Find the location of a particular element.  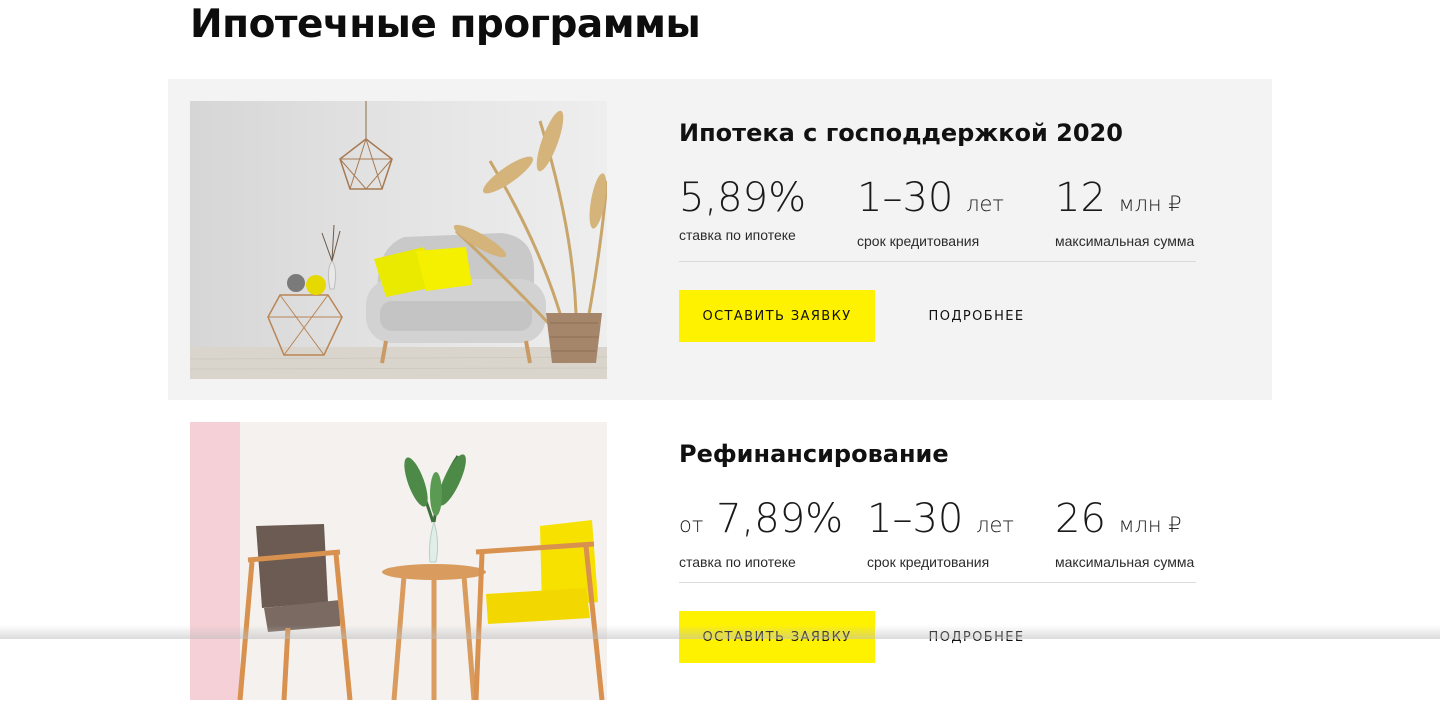

page-title: Ипотечные программы is located at coordinates (445, 24).